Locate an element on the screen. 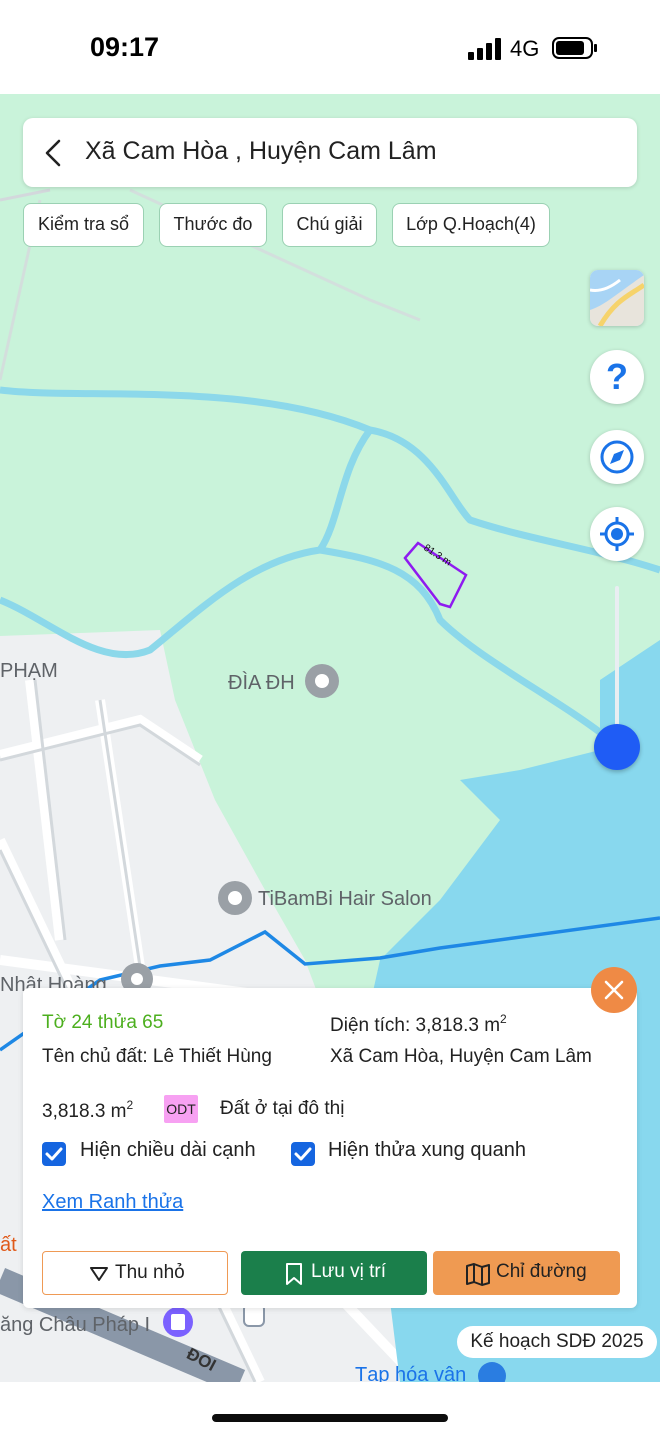 This screenshot has width=660, height=1434. land-area: 3,818.3 m2 is located at coordinates (87, 1110).